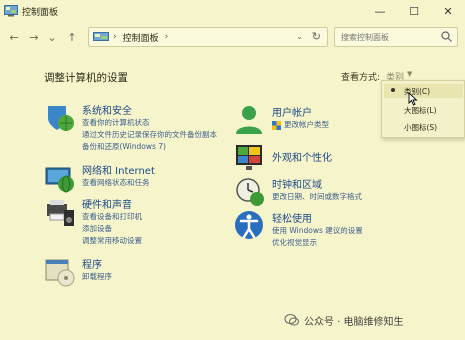 Image resolution: width=465 pixels, height=340 pixels. Describe the element at coordinates (107, 203) in the screenshot. I see `category-title-hardware: 硬件和声音` at that location.